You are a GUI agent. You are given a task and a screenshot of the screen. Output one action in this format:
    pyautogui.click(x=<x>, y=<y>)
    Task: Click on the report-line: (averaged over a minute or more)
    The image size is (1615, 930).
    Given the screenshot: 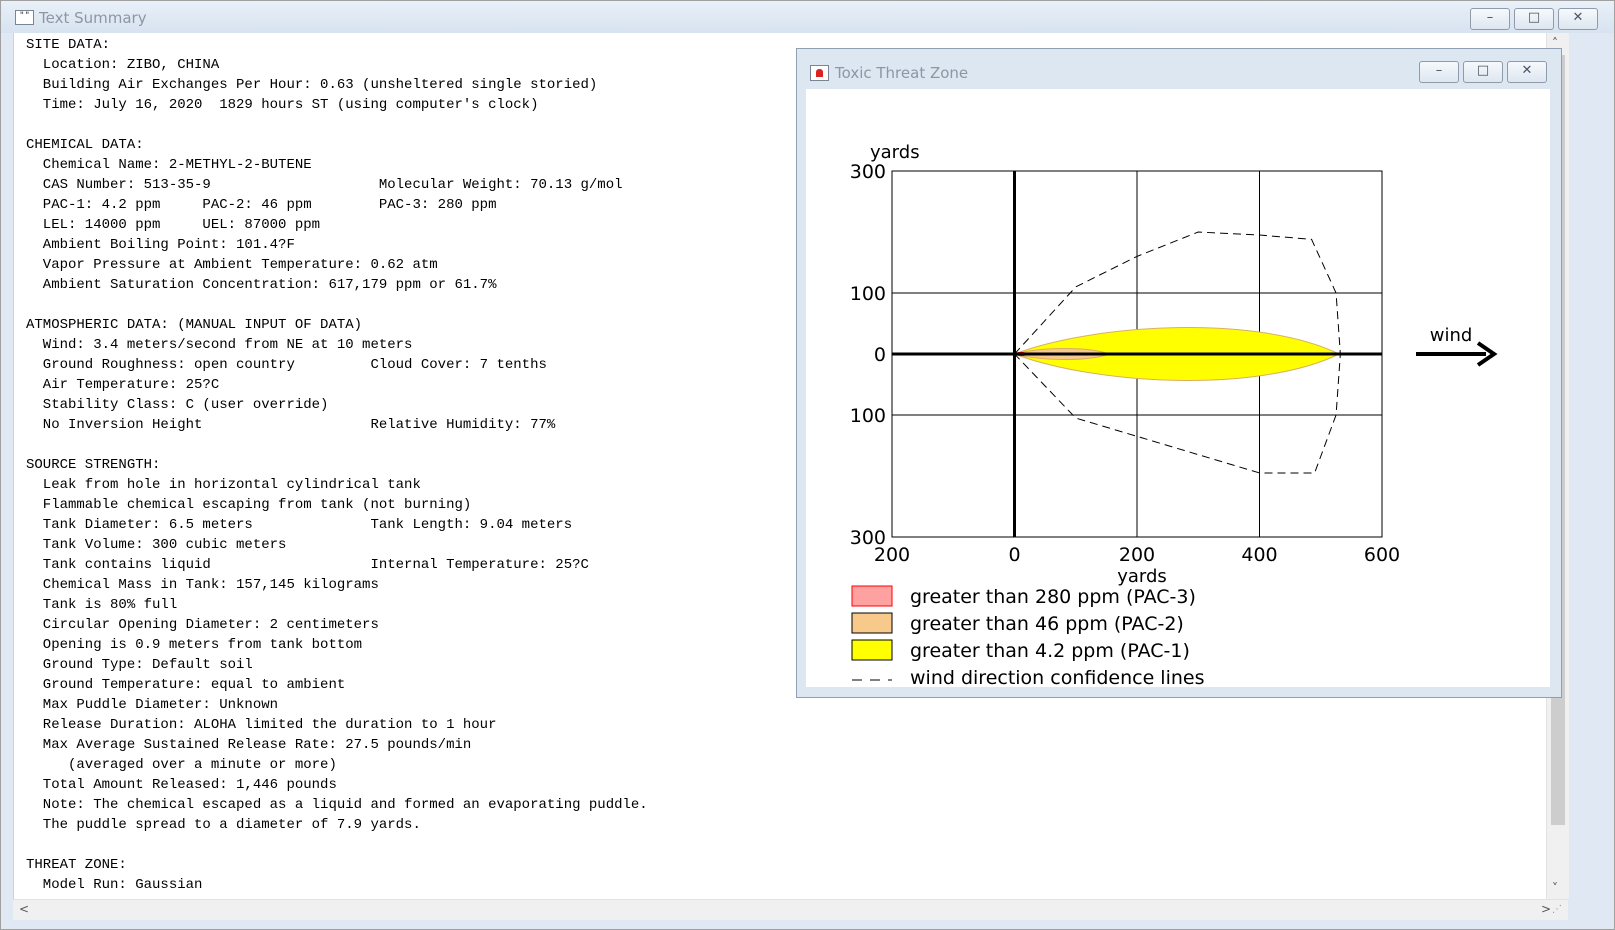 What is the action you would take?
    pyautogui.click(x=181, y=765)
    